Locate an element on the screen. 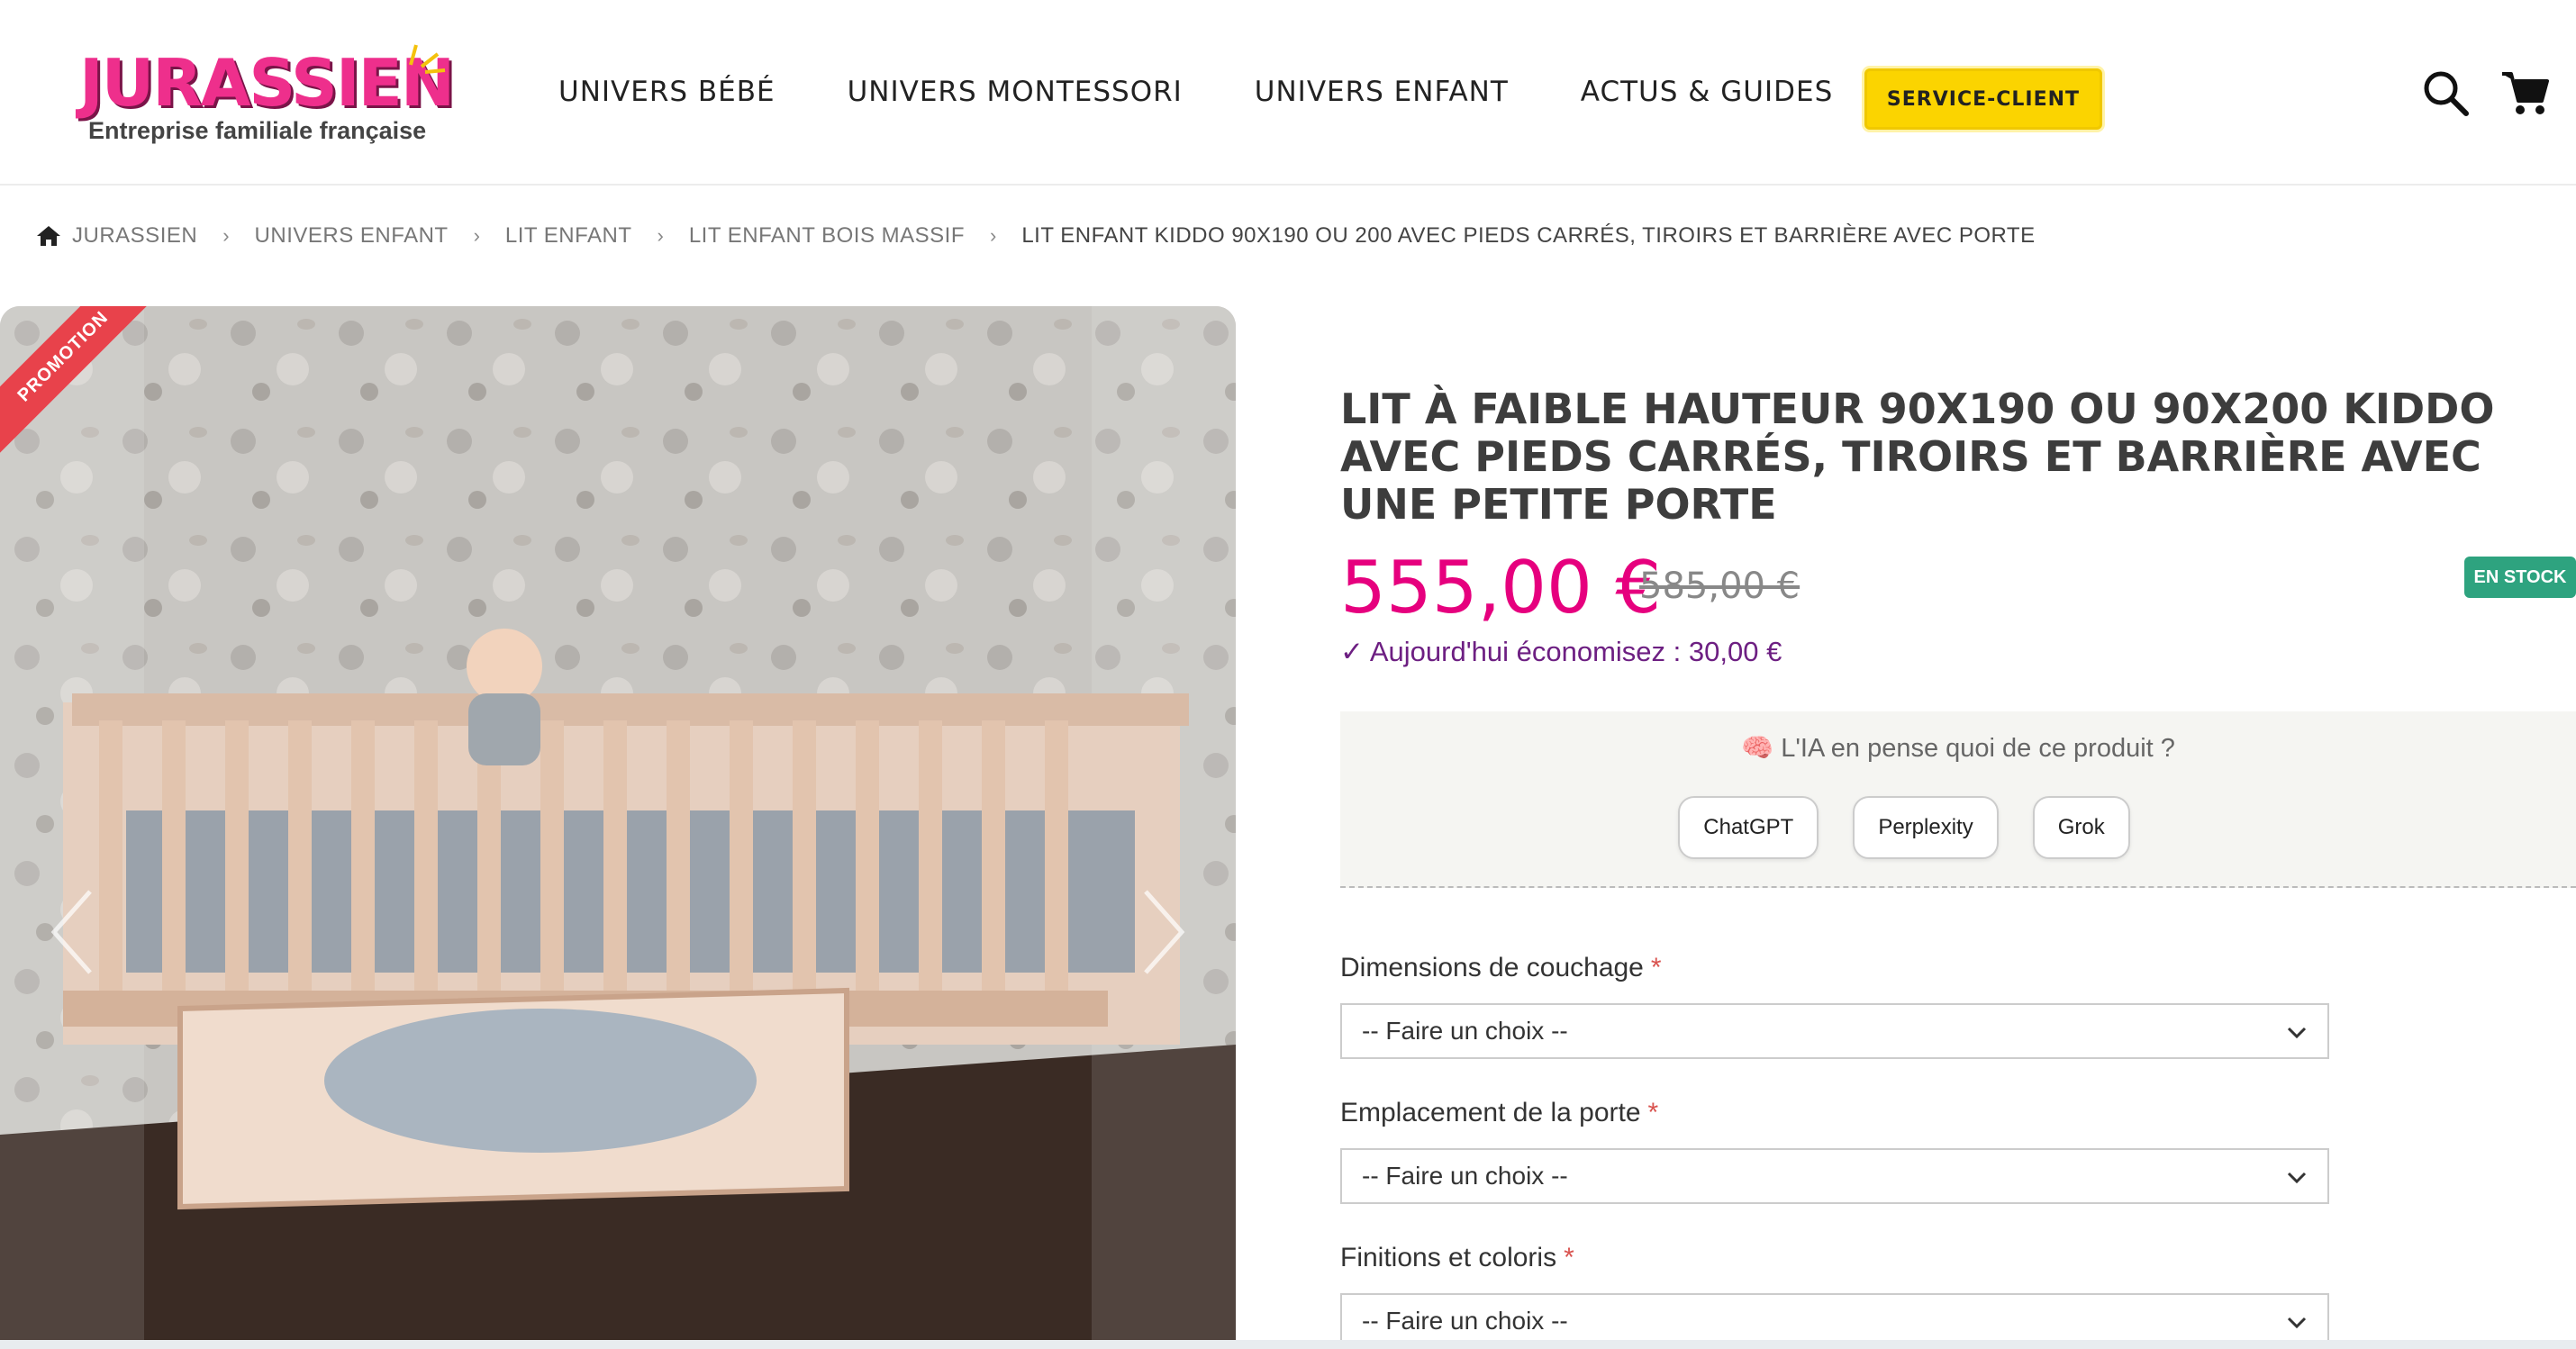 This screenshot has height=1349, width=2576. option-label-dimensions: Dimensions de couchage * is located at coordinates (1501, 968).